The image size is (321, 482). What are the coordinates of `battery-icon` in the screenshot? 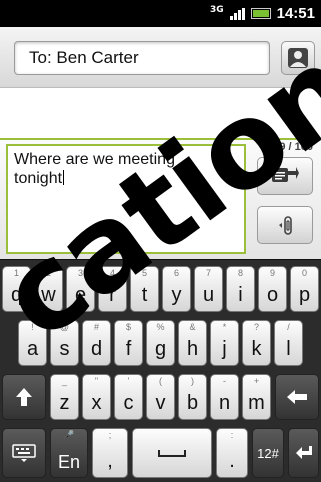 It's located at (260, 13).